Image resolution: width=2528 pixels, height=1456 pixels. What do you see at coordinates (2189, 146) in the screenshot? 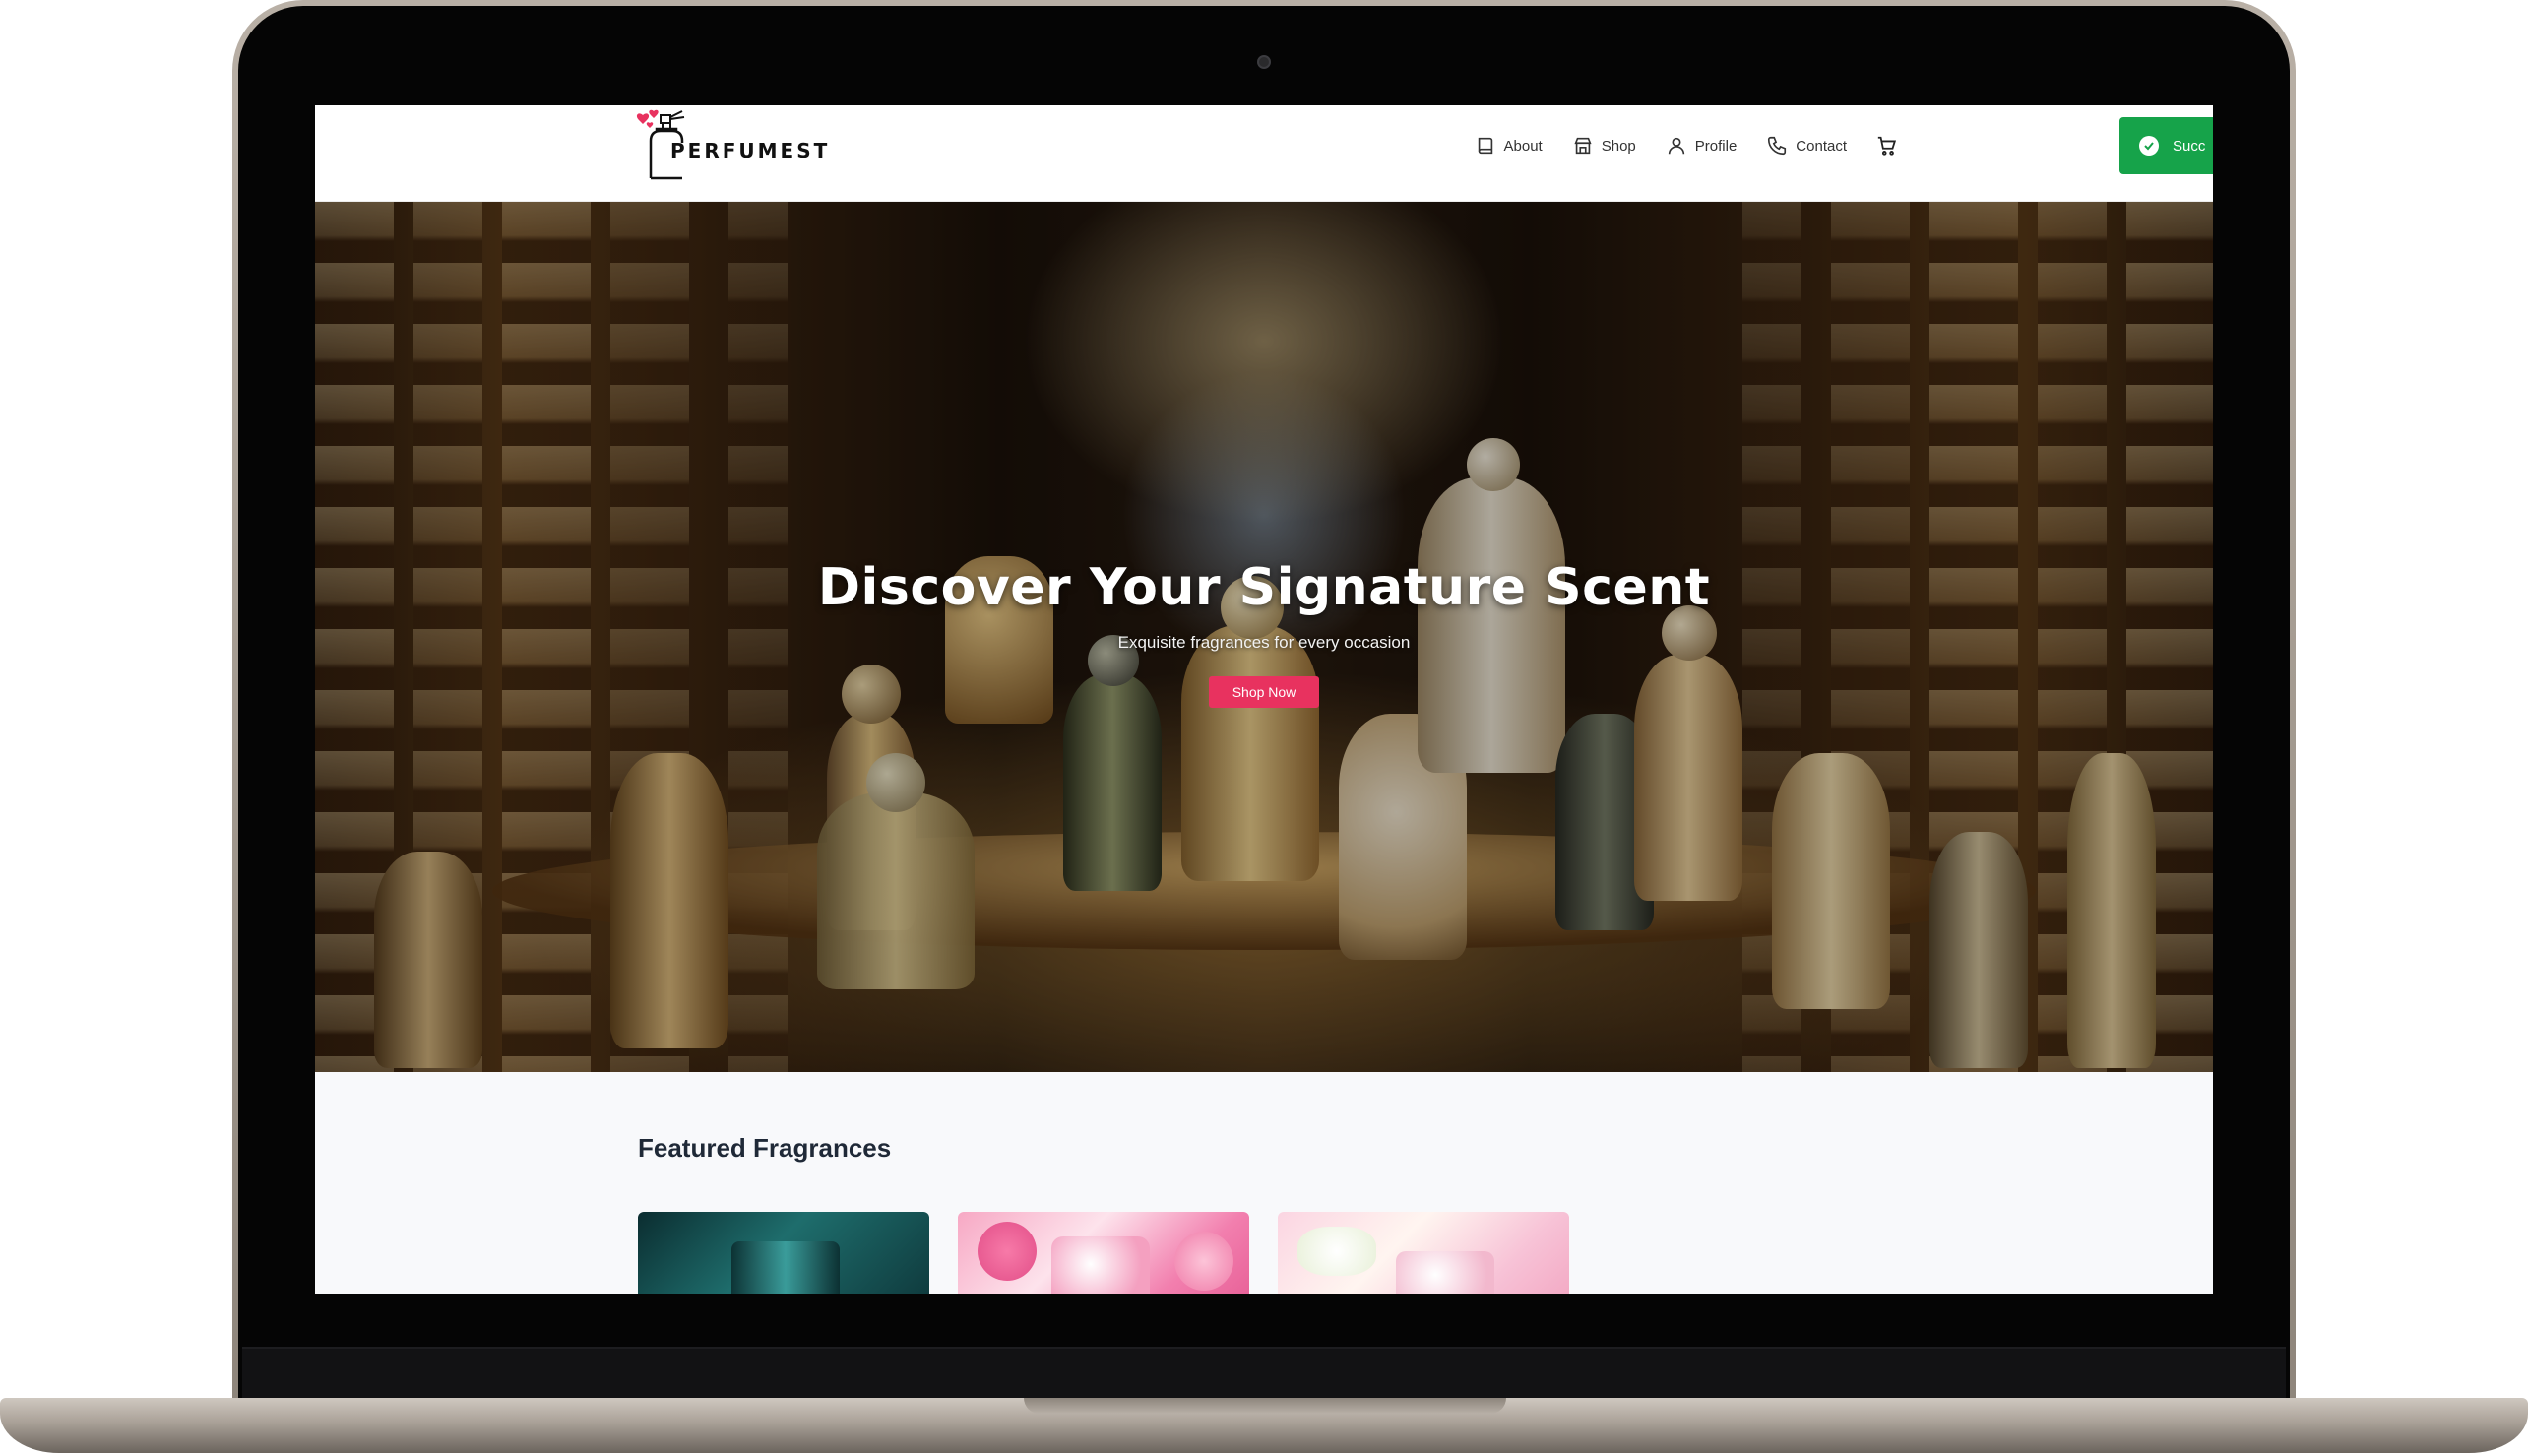
I see `toast-text: Succ` at bounding box center [2189, 146].